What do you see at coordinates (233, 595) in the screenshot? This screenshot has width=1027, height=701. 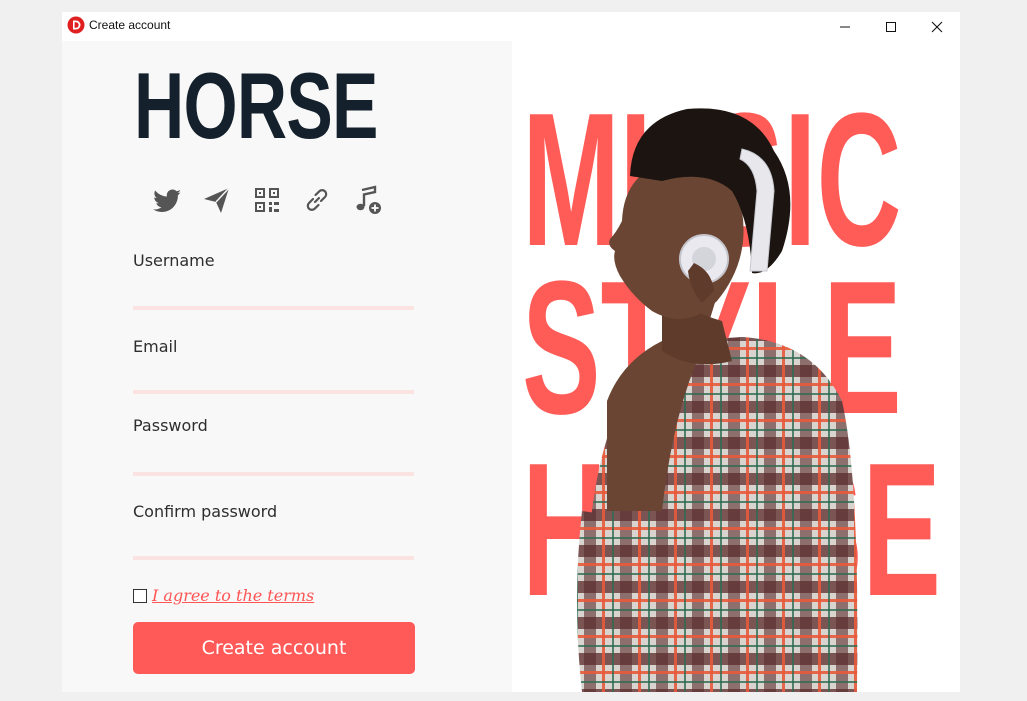 I see `terms-link: I agree to the terms` at bounding box center [233, 595].